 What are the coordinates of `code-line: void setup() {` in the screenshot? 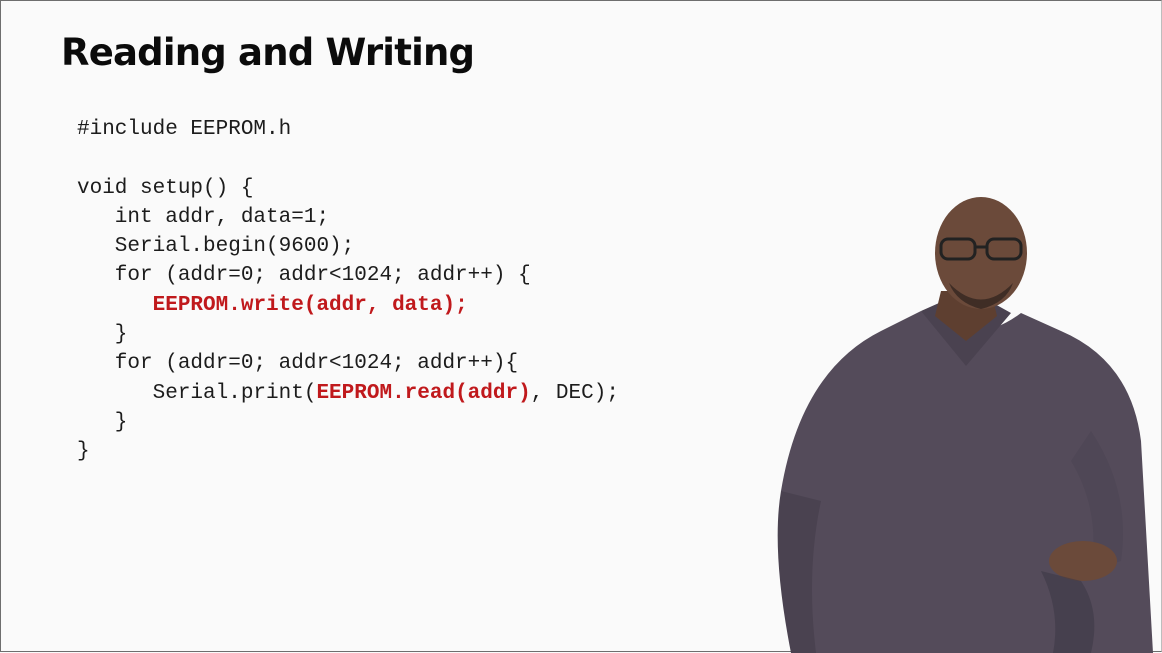 It's located at (165, 188).